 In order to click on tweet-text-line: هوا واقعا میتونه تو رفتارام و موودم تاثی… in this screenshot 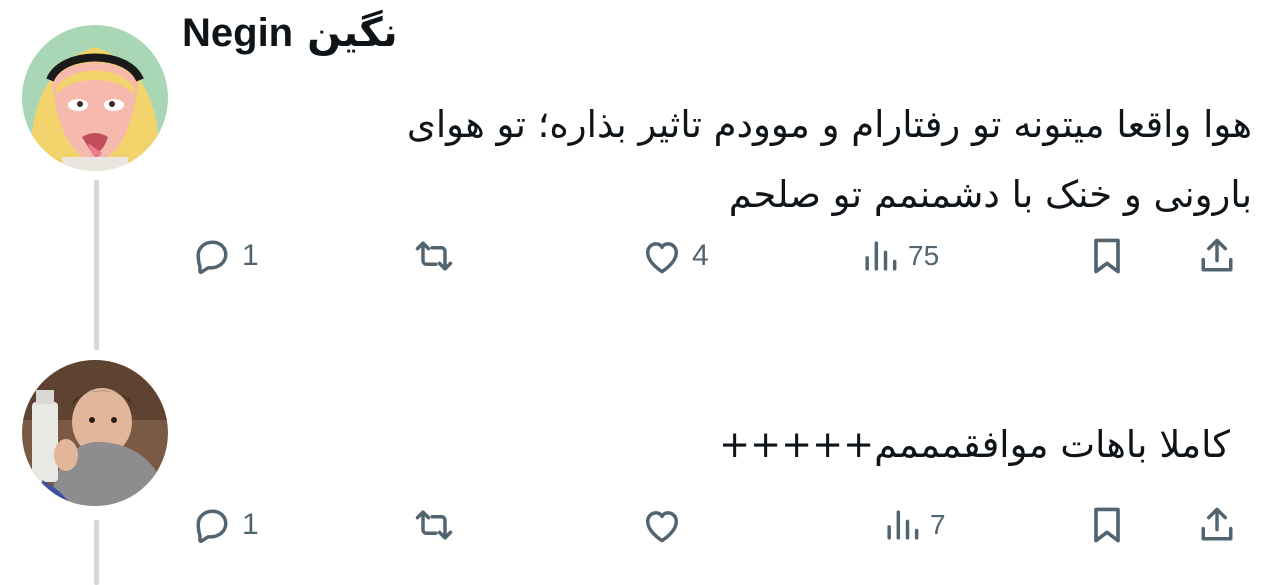, I will do `click(829, 124)`.